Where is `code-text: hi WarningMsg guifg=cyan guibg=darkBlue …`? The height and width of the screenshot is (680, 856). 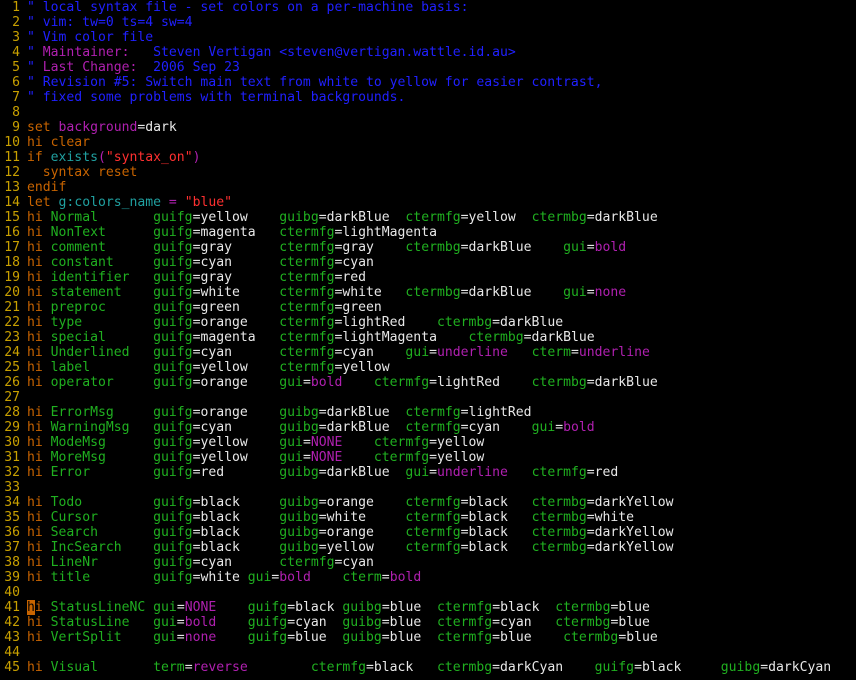 code-text: hi WarningMsg guifg=cyan guibg=darkBlue … is located at coordinates (307, 427).